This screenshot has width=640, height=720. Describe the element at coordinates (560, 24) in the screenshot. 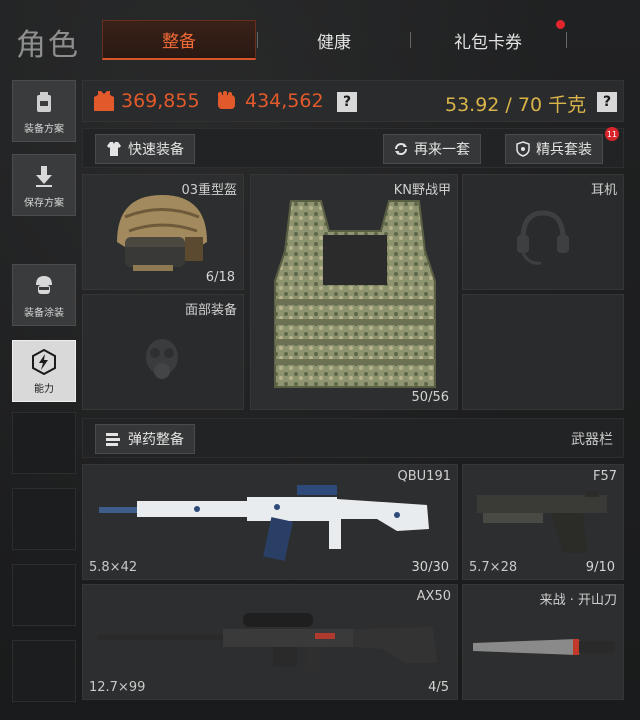

I see `notification-dot` at that location.